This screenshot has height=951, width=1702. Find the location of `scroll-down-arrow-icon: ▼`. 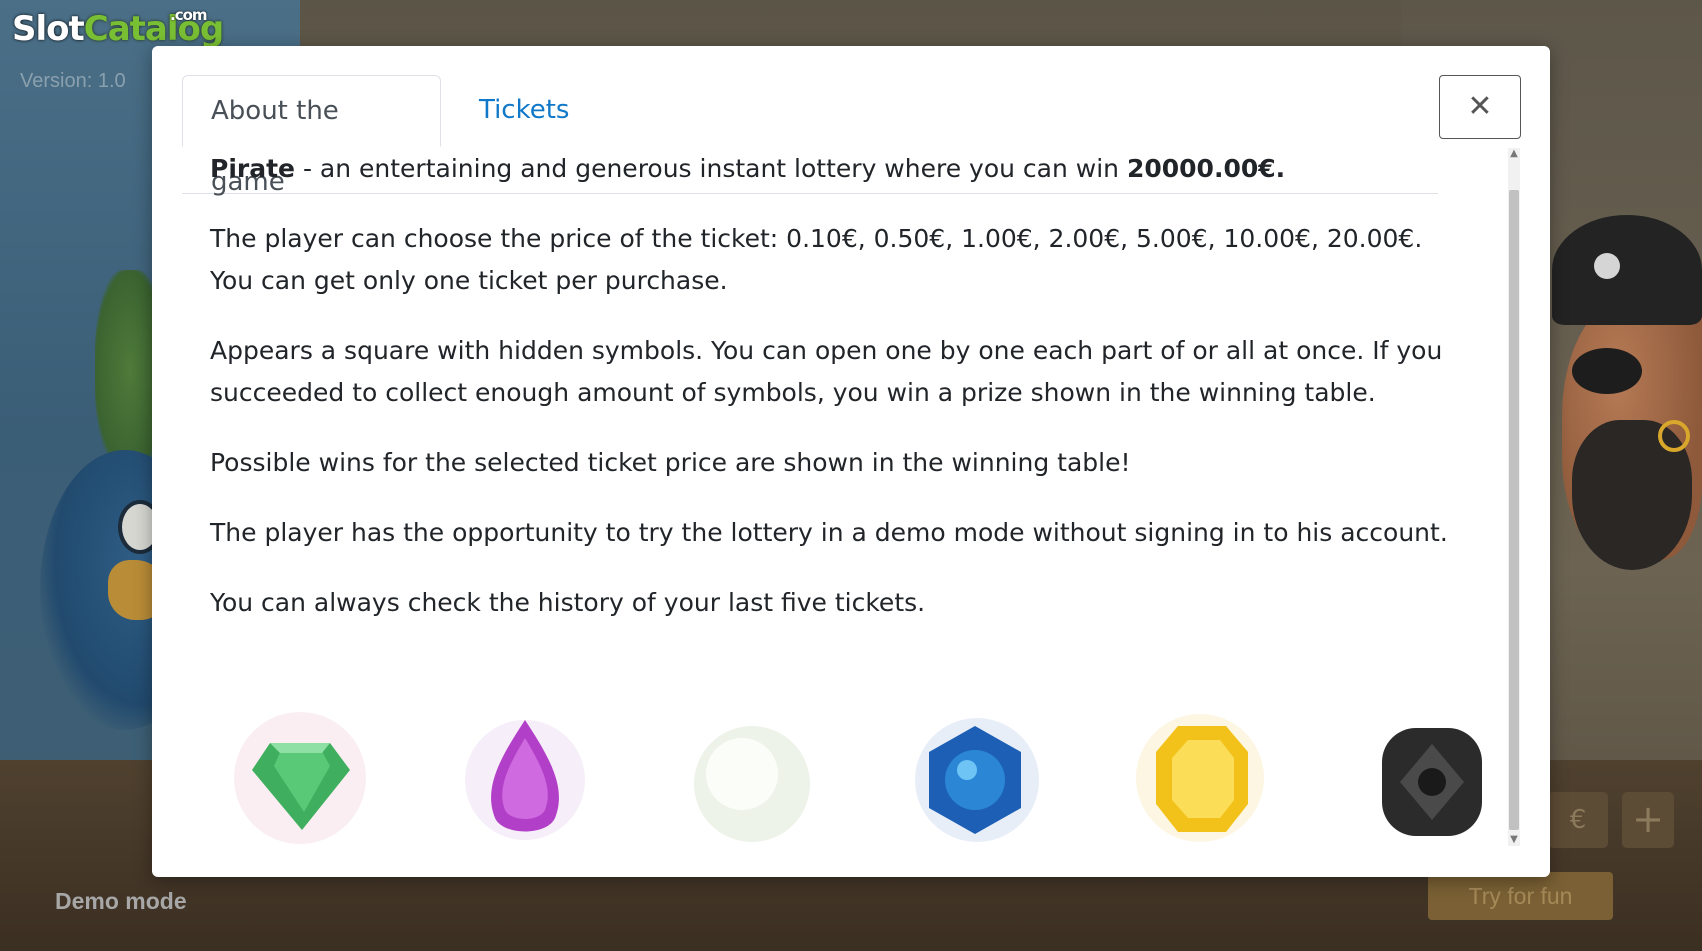

scroll-down-arrow-icon: ▼ is located at coordinates (1514, 840).